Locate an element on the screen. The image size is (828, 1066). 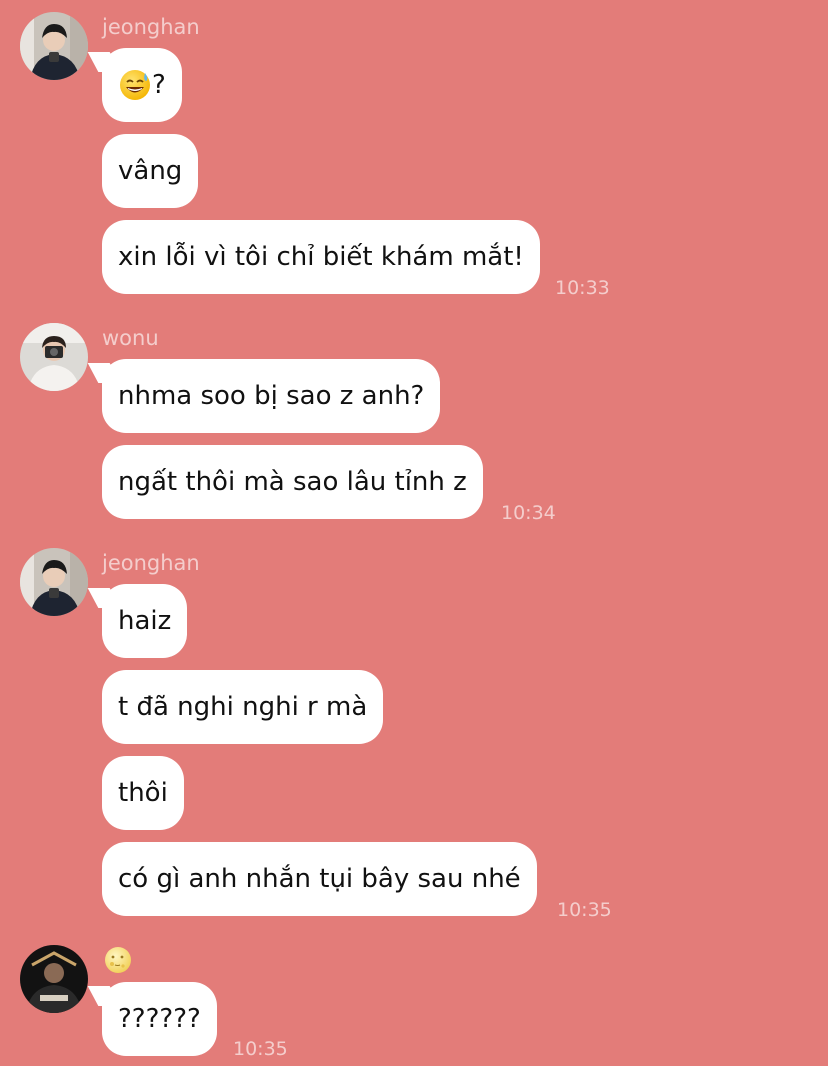
message-timestamp: 10:34 is located at coordinates (528, 513).